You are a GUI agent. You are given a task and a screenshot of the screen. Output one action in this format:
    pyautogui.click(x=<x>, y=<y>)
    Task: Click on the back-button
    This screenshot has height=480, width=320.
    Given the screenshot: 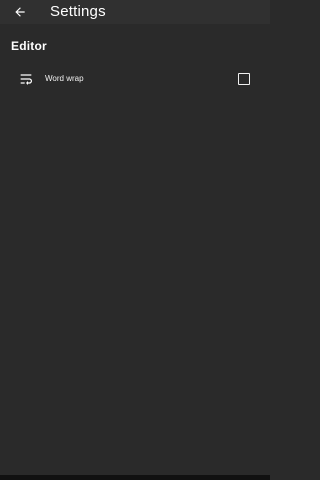 What is the action you would take?
    pyautogui.click(x=20, y=12)
    